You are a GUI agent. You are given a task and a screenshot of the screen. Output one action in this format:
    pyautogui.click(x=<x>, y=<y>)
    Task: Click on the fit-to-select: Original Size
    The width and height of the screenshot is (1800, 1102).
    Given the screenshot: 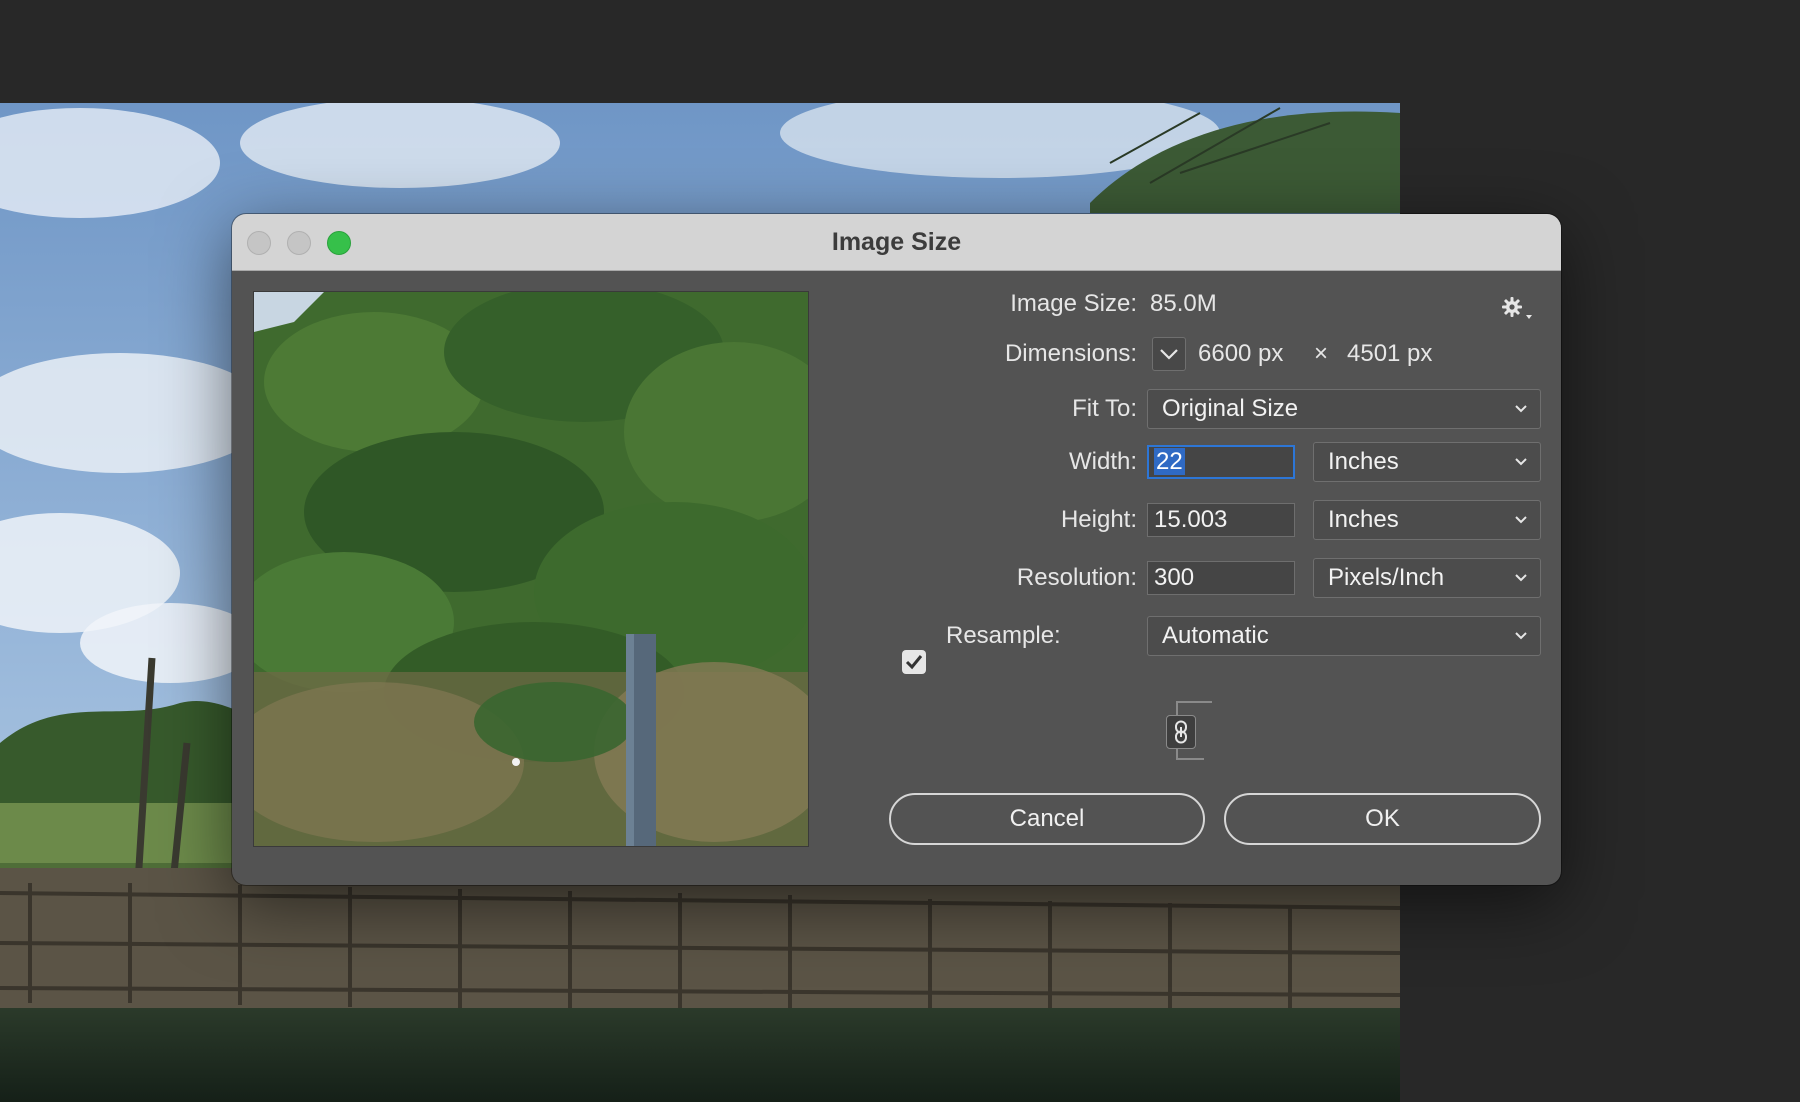 What is the action you would take?
    pyautogui.click(x=1344, y=409)
    